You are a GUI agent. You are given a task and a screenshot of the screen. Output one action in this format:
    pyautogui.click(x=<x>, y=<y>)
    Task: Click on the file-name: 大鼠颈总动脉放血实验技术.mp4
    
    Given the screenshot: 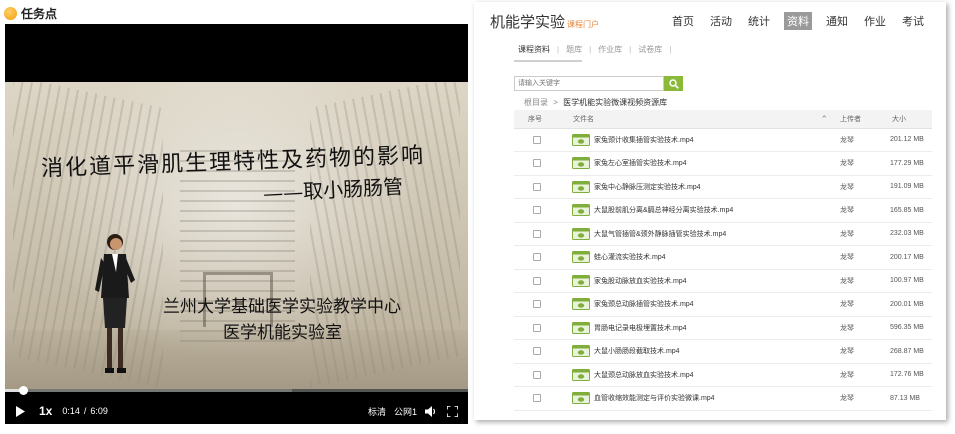 What is the action you would take?
    pyautogui.click(x=644, y=375)
    